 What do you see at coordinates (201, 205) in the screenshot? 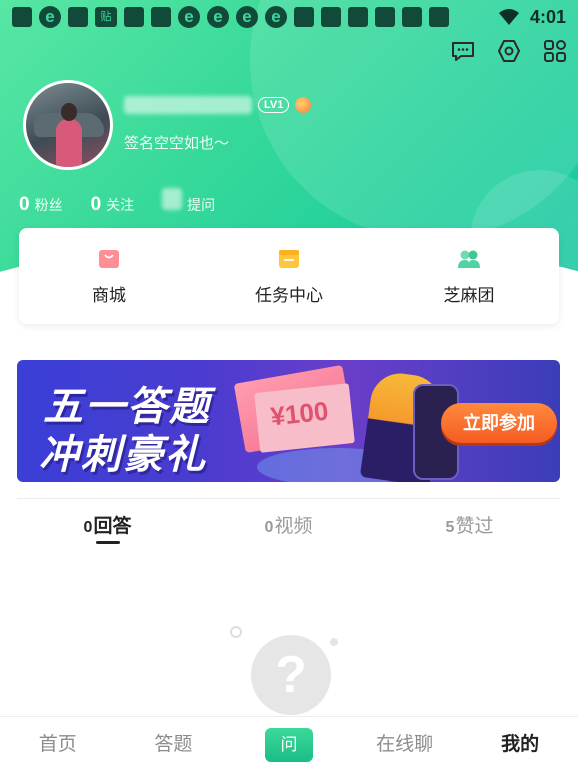
I see `stat-label: 提问` at bounding box center [201, 205].